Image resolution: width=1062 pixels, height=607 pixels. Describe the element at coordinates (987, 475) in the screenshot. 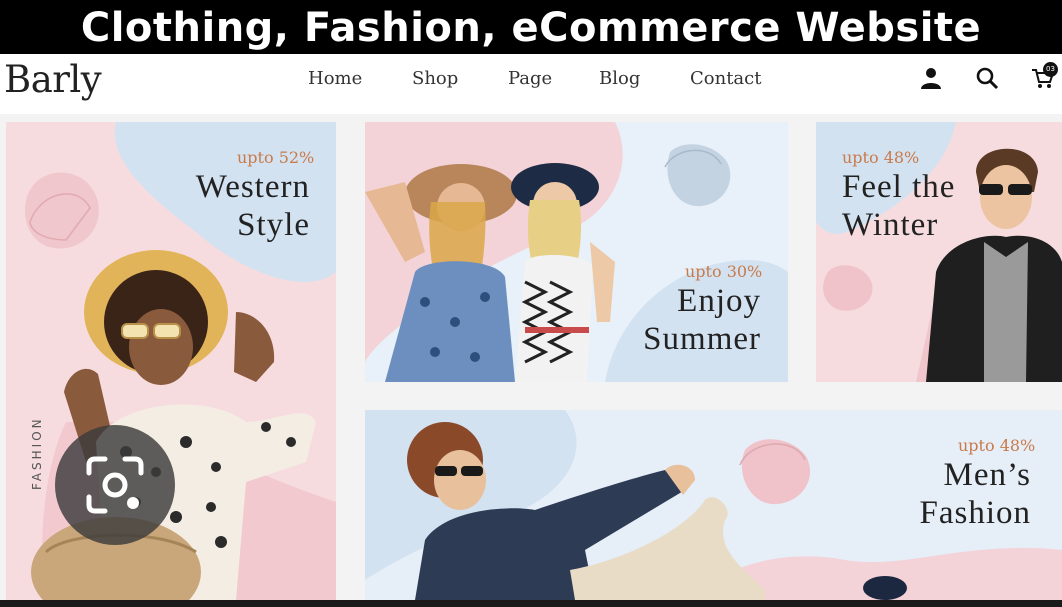

I see `headline-mens-line1: Men’s` at that location.